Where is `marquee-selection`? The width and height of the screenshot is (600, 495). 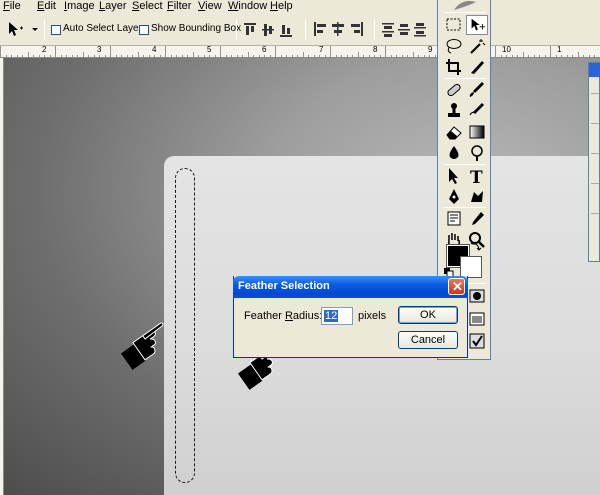 marquee-selection is located at coordinates (185, 325).